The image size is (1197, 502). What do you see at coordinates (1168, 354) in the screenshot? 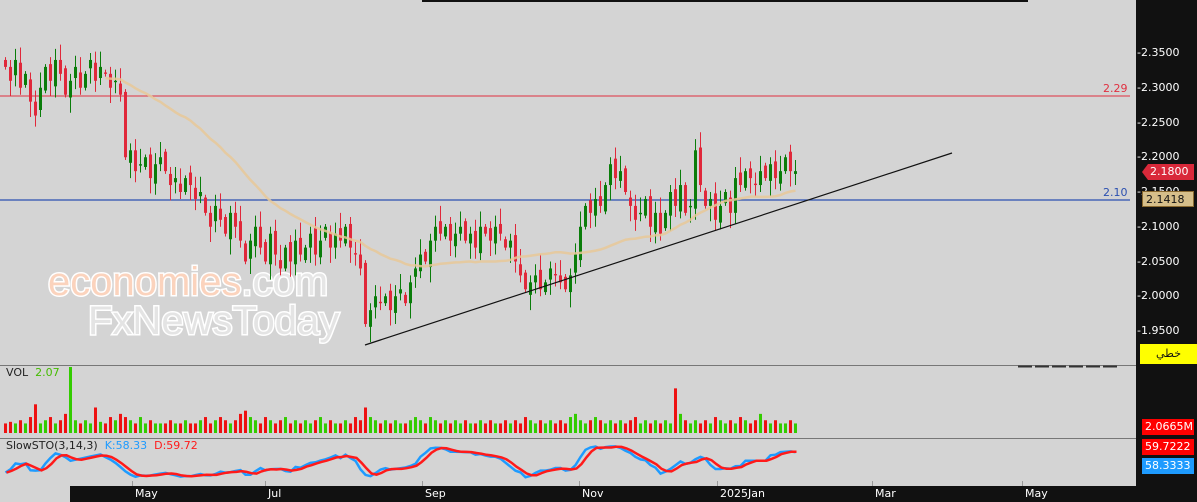
I see `chart-mode-button: خطي` at bounding box center [1168, 354].